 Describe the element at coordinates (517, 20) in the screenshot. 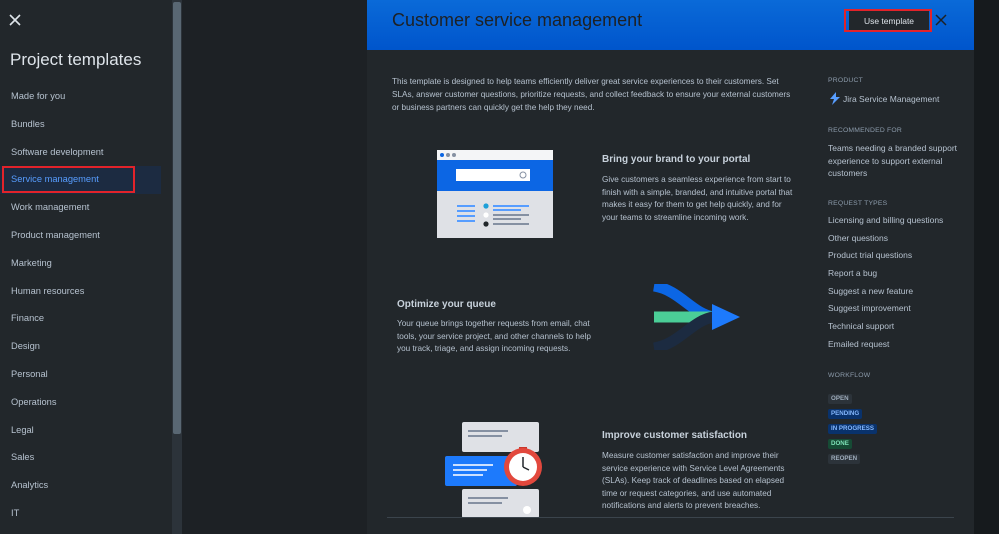

I see `page-title: Customer service management` at that location.